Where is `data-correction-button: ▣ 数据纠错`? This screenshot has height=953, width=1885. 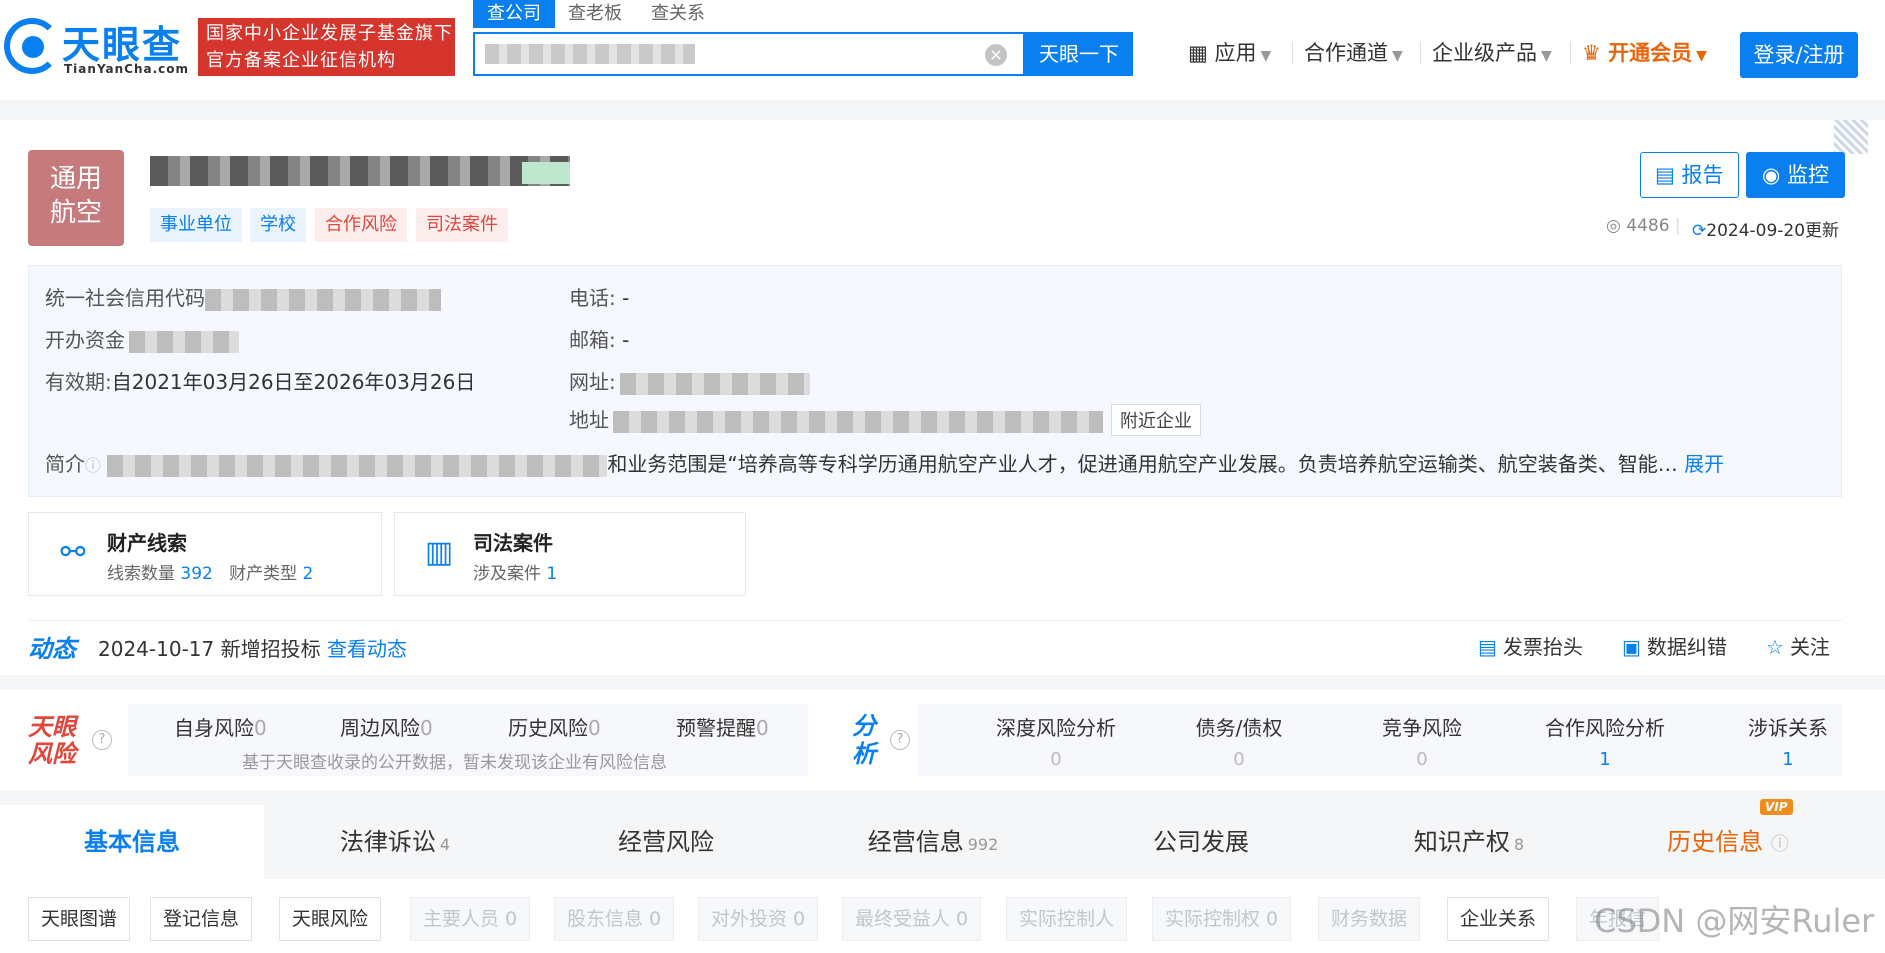
data-correction-button: ▣ 数据纠错 is located at coordinates (1674, 645).